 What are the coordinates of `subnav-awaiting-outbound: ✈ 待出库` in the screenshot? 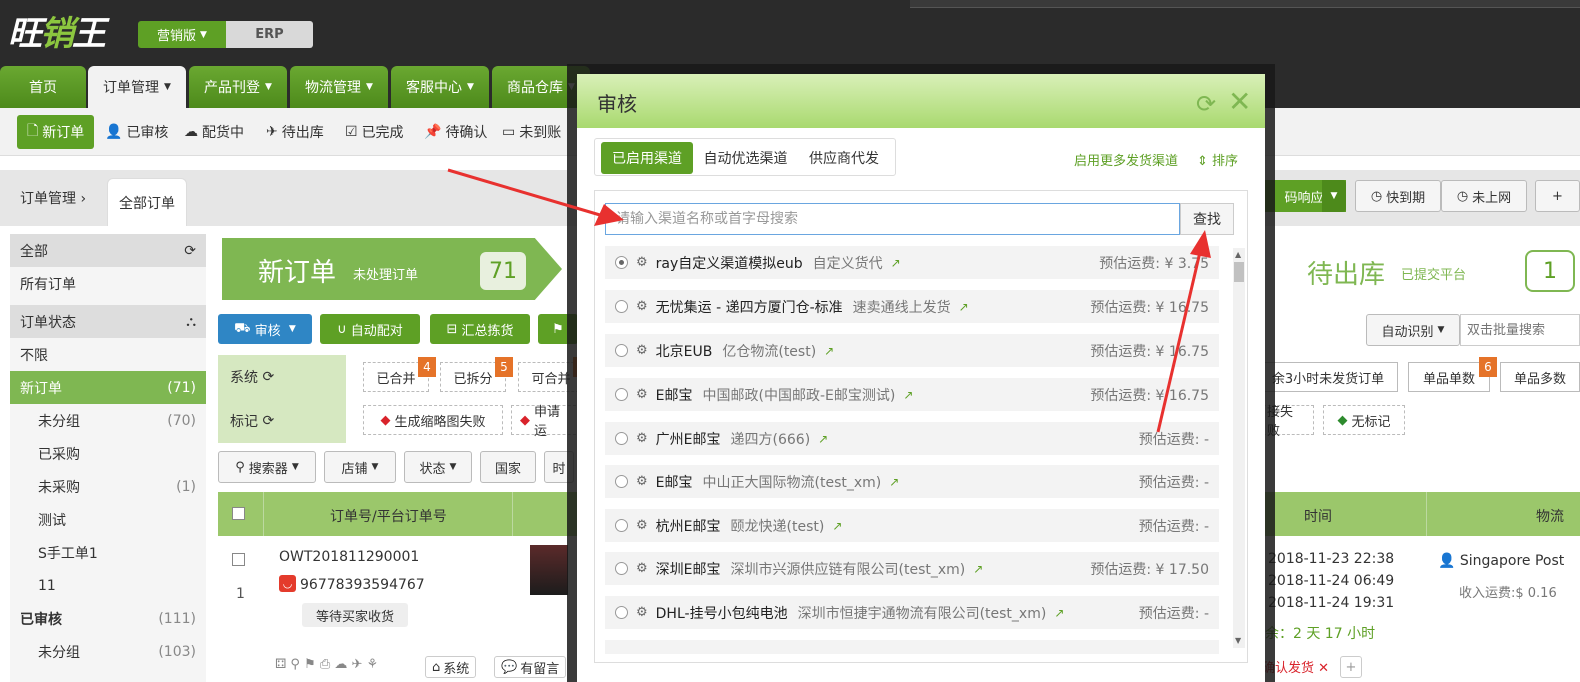 It's located at (295, 132).